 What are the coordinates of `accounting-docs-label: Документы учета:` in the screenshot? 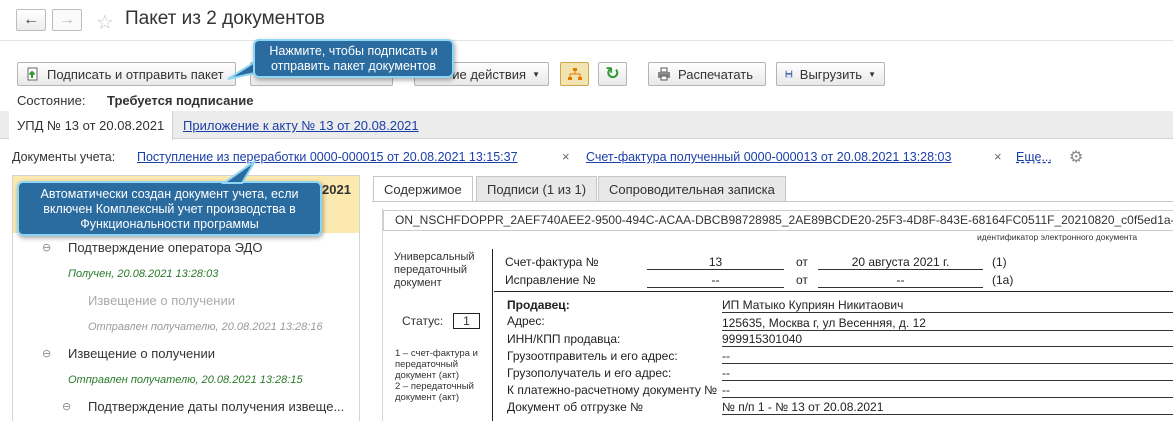 It's located at (64, 157).